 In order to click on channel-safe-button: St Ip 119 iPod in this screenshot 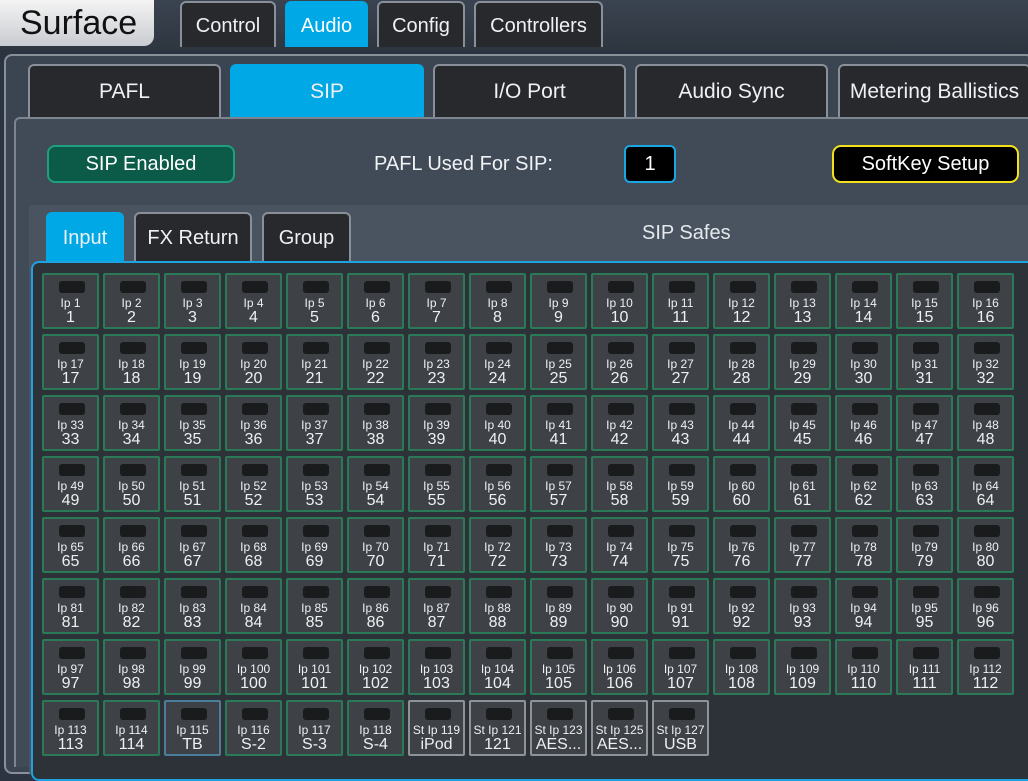, I will do `click(436, 728)`.